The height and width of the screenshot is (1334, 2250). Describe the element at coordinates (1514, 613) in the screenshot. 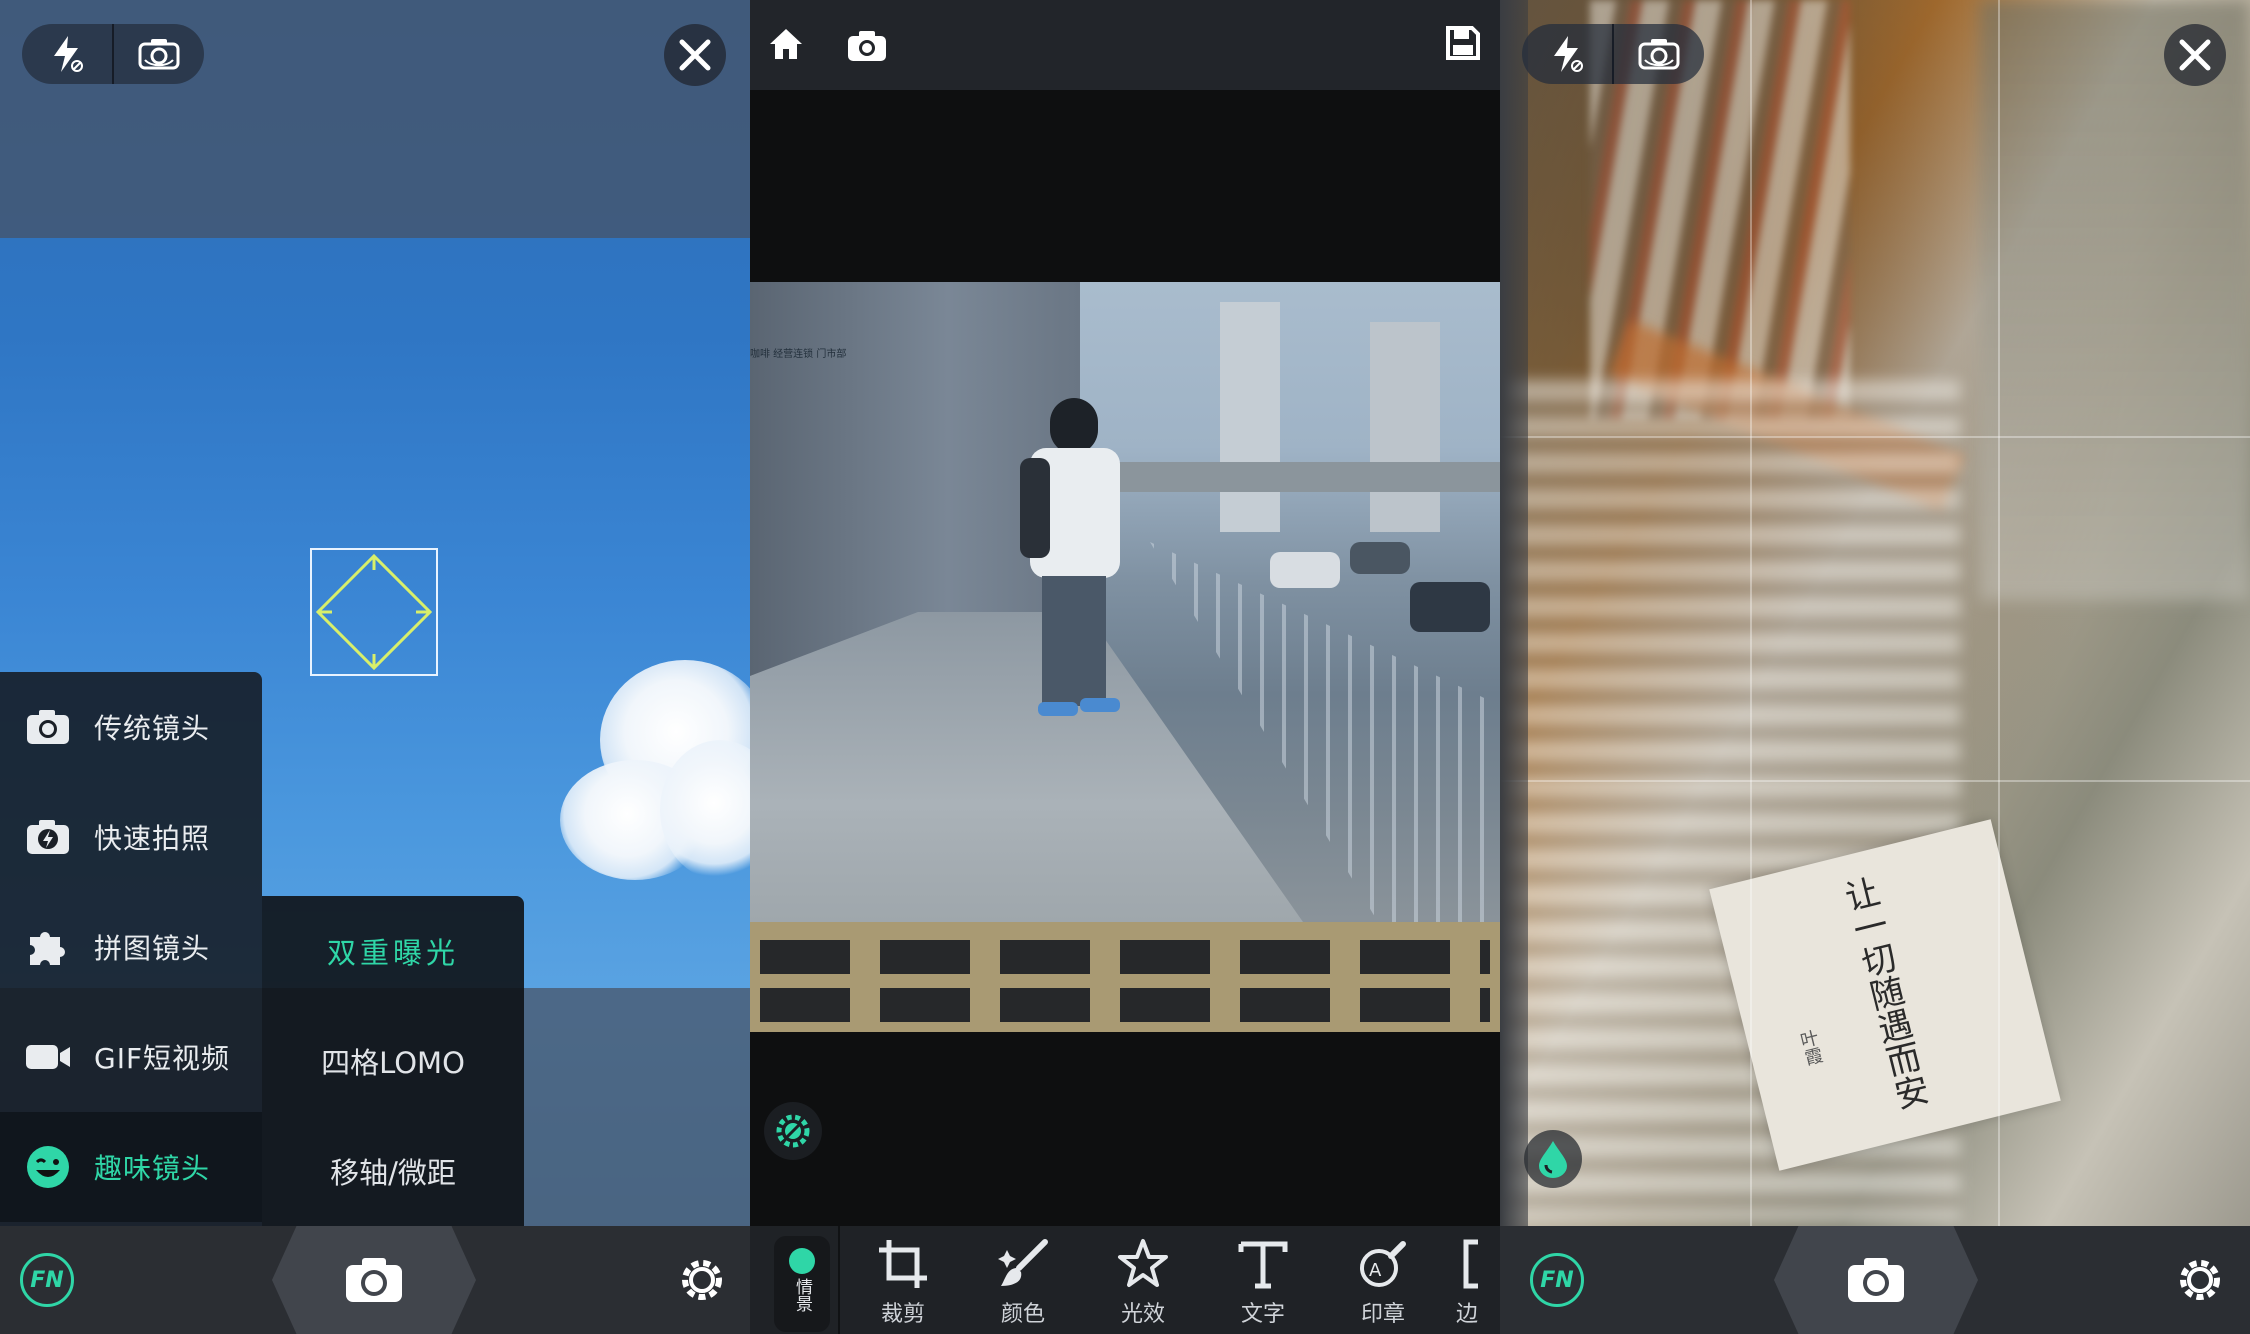

I see `panel-edge` at that location.